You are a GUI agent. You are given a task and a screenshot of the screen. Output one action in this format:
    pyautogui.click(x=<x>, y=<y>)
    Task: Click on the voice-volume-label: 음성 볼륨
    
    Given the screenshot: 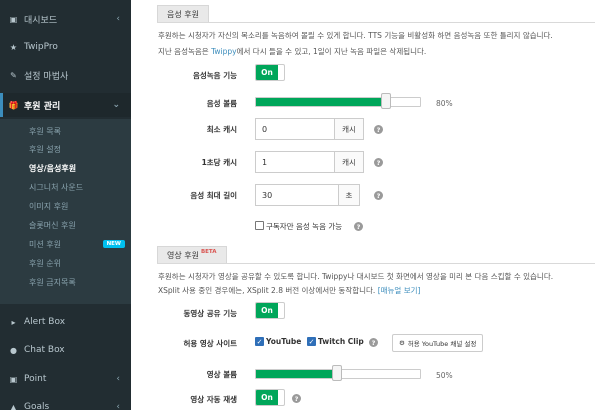 What is the action you would take?
    pyautogui.click(x=221, y=103)
    